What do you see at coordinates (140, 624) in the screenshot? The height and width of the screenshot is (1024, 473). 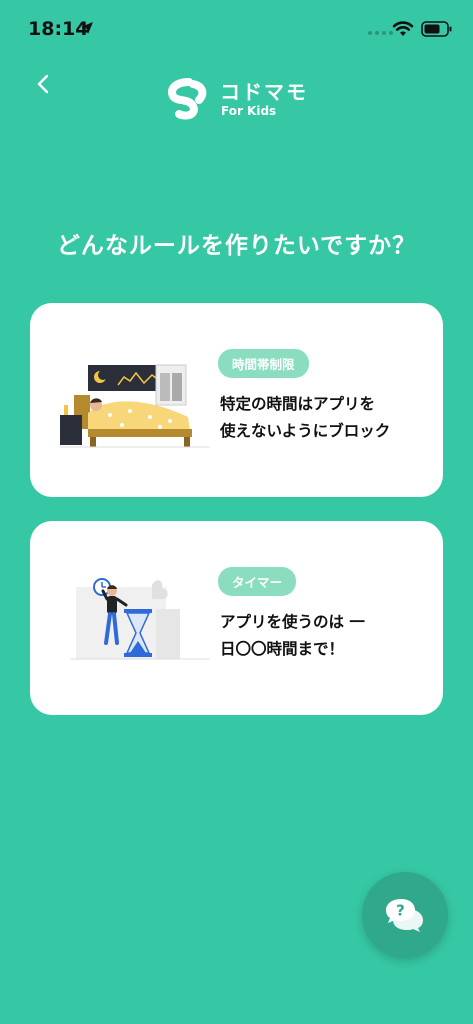 I see `man-with-hourglass-clock-illustration` at bounding box center [140, 624].